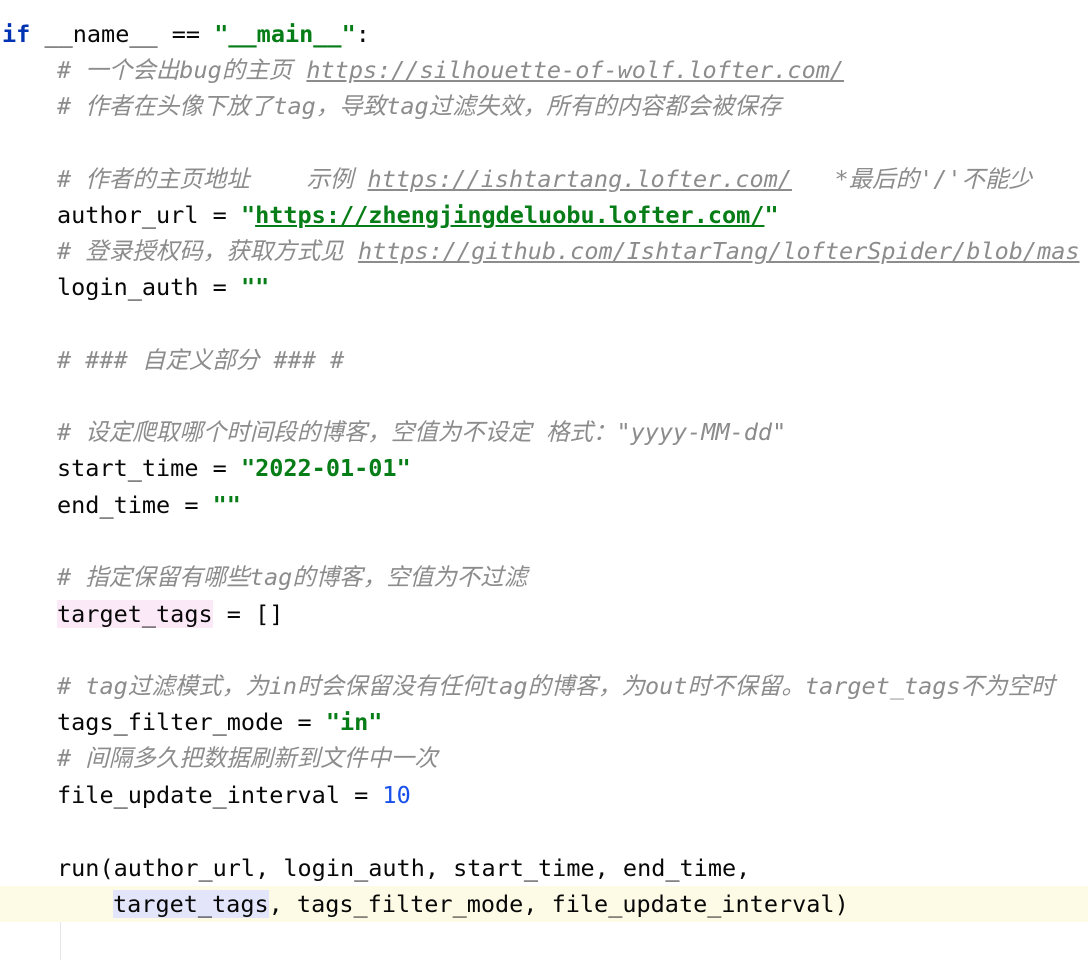 This screenshot has height=978, width=1088. Describe the element at coordinates (575, 70) in the screenshot. I see `comment-link: https://silhouette-of-wolf.lofter.com/` at that location.